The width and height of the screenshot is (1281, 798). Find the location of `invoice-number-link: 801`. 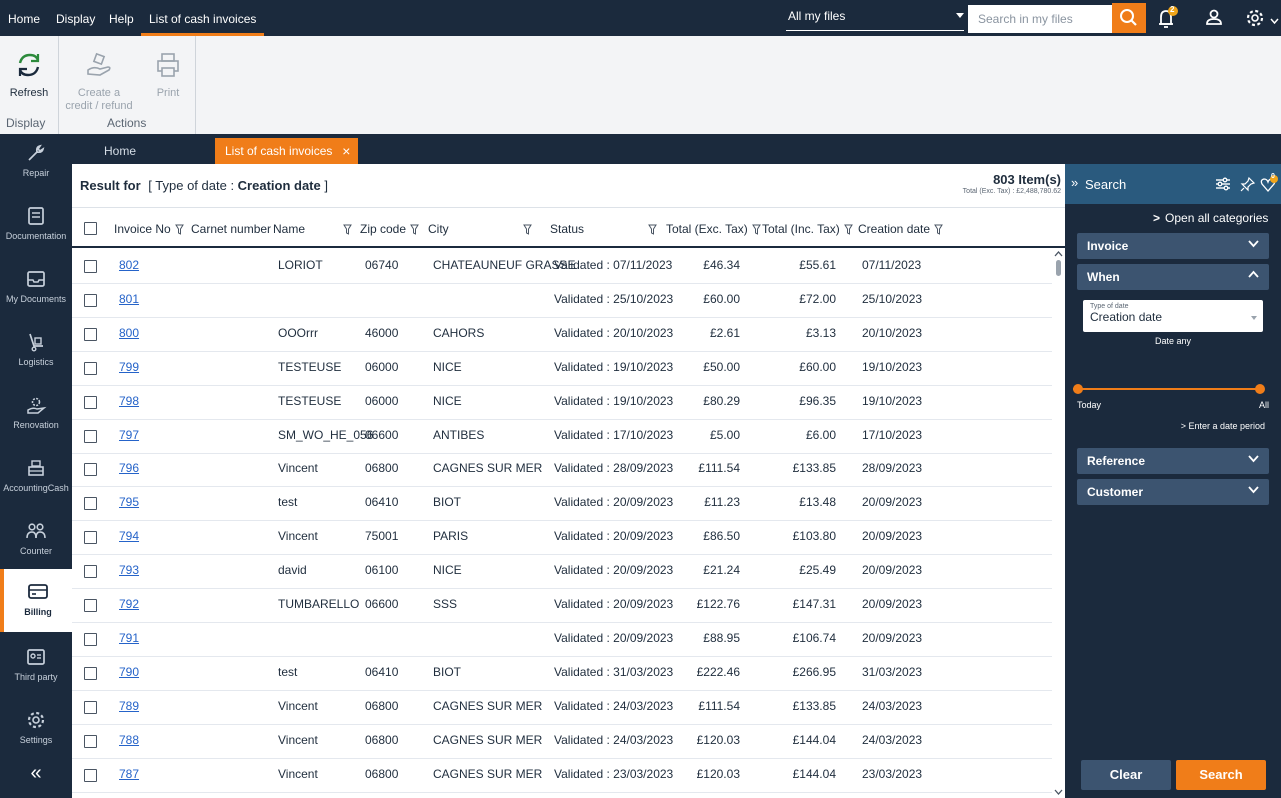

invoice-number-link: 801 is located at coordinates (129, 299).